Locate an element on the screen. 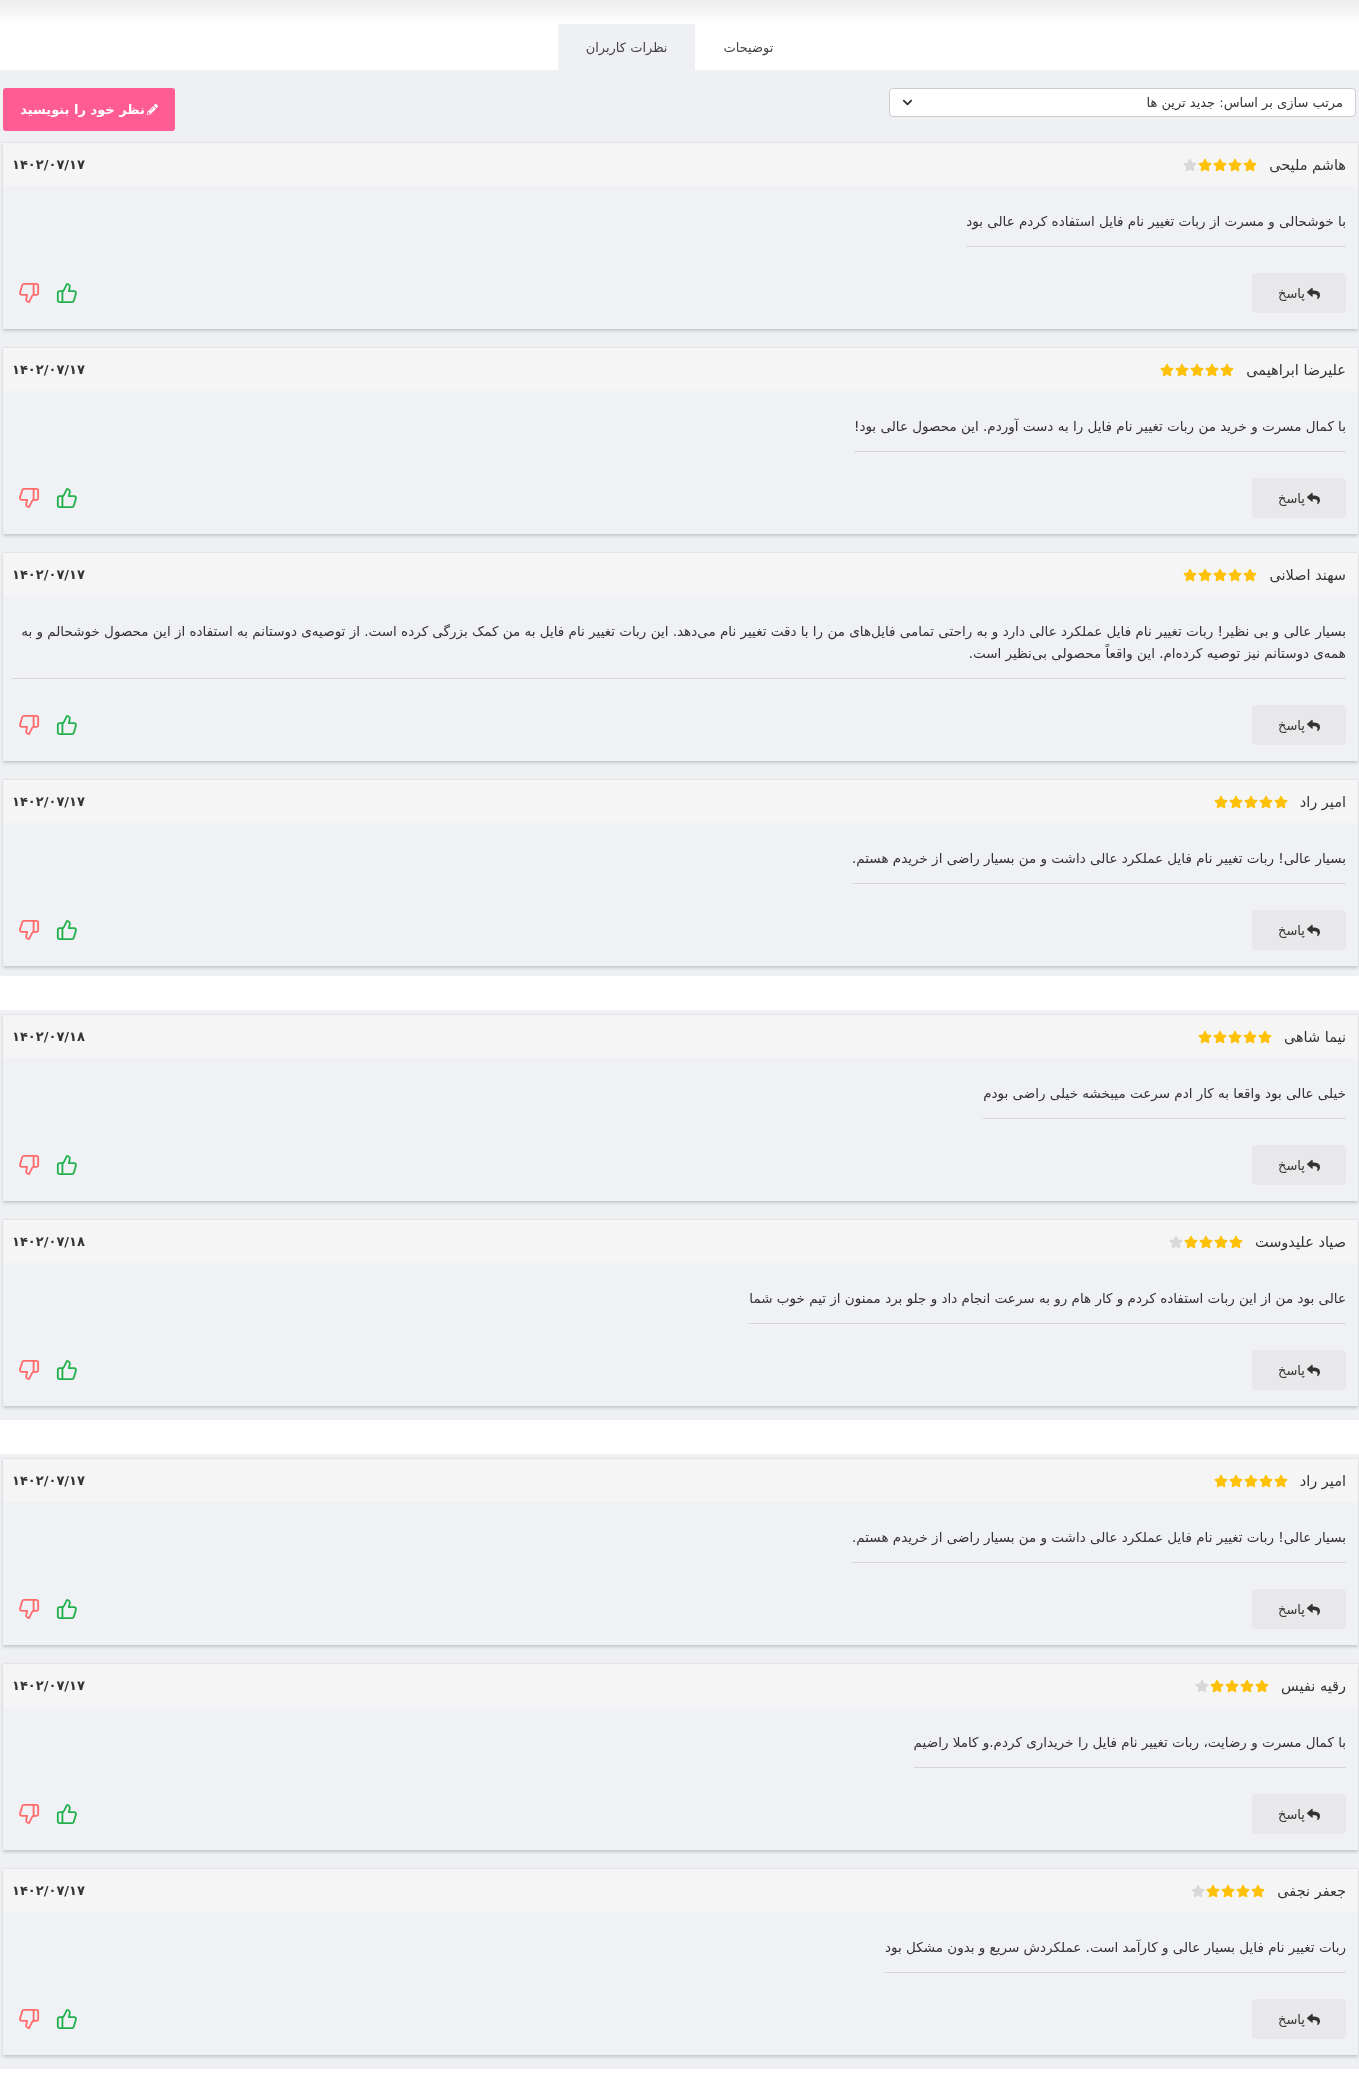 The height and width of the screenshot is (2088, 1359). sort-select: مرتب سازی بر اساس: جدید ترین ها is located at coordinates (1122, 102).